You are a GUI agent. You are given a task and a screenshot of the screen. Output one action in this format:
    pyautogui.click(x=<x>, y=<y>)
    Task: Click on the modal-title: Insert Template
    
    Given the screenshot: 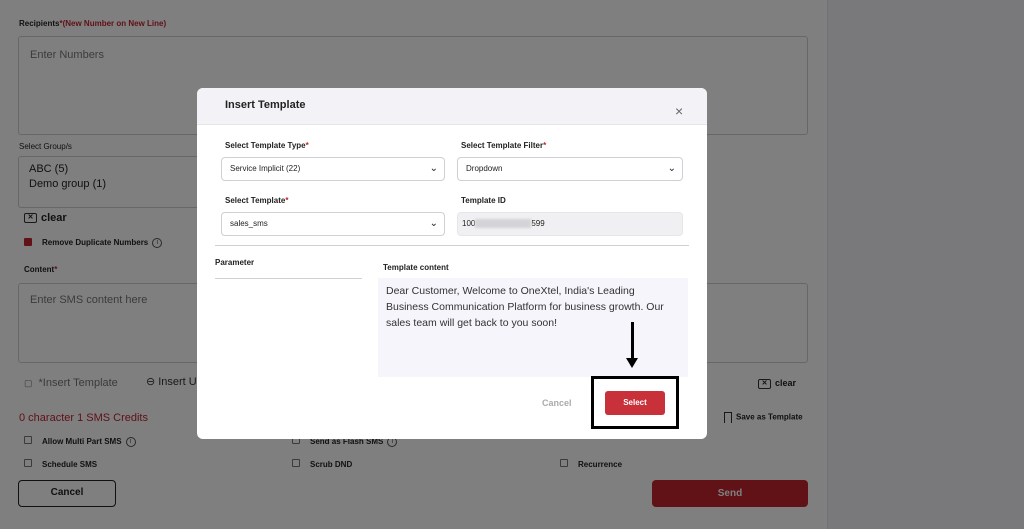 What is the action you would take?
    pyautogui.click(x=265, y=105)
    